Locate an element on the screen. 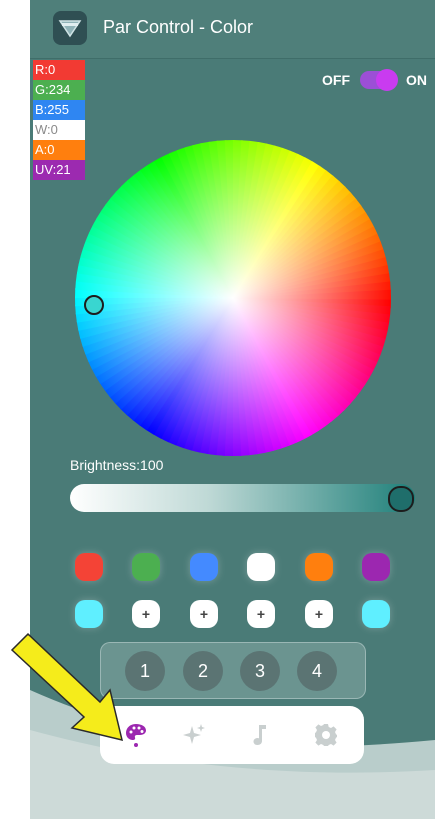  sparkles-icon is located at coordinates (194, 734).